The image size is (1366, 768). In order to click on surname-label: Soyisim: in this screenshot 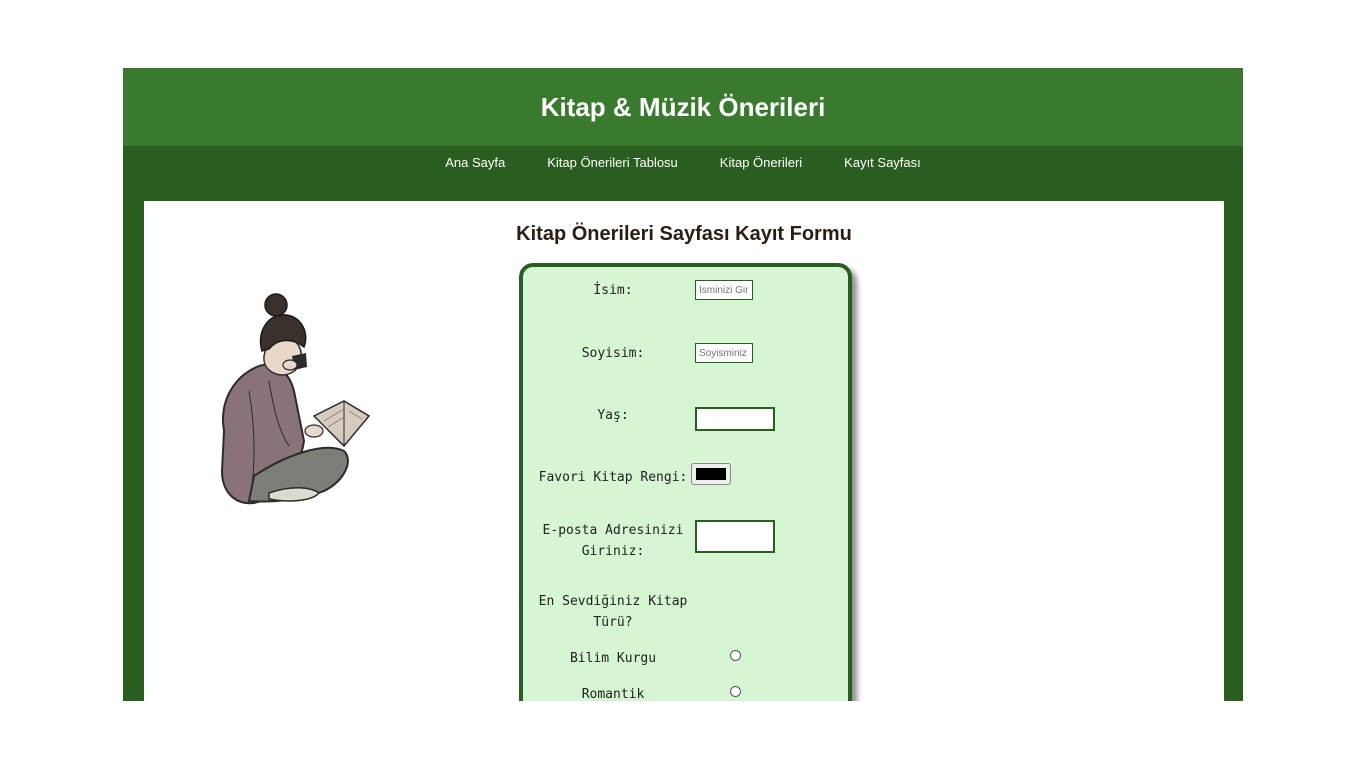, I will do `click(613, 353)`.